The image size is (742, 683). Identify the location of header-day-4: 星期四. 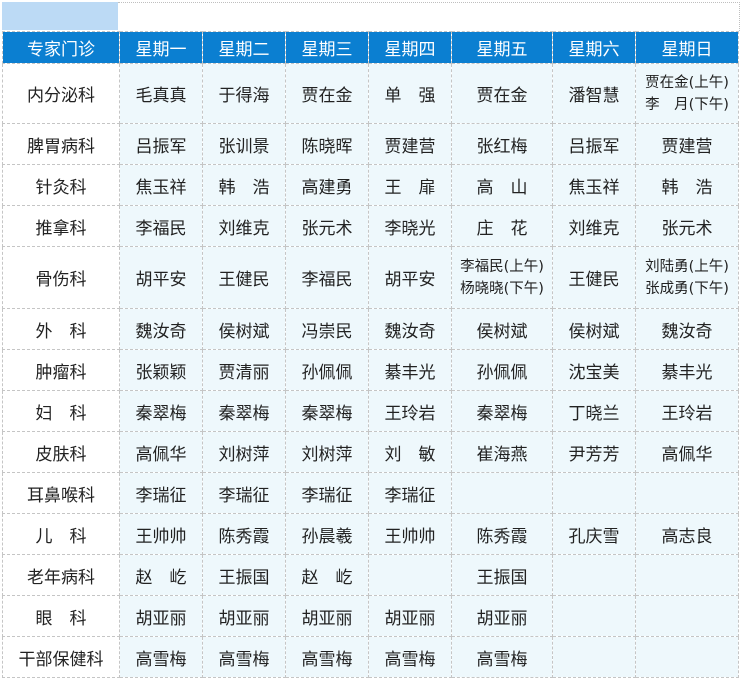
(410, 47).